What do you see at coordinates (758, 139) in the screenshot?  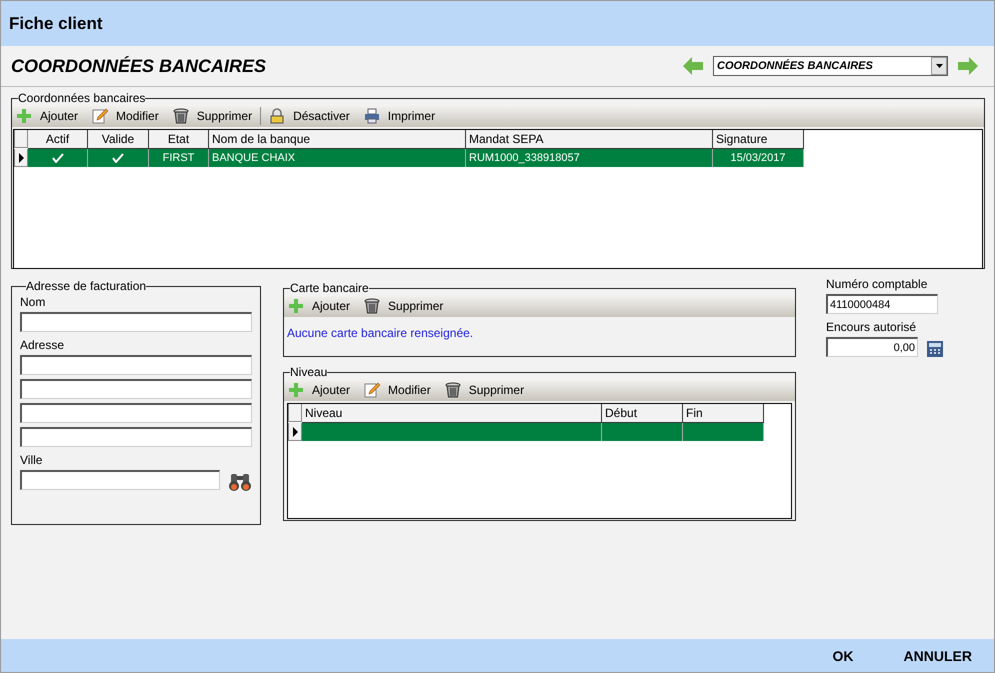 I see `column-header: Signature` at bounding box center [758, 139].